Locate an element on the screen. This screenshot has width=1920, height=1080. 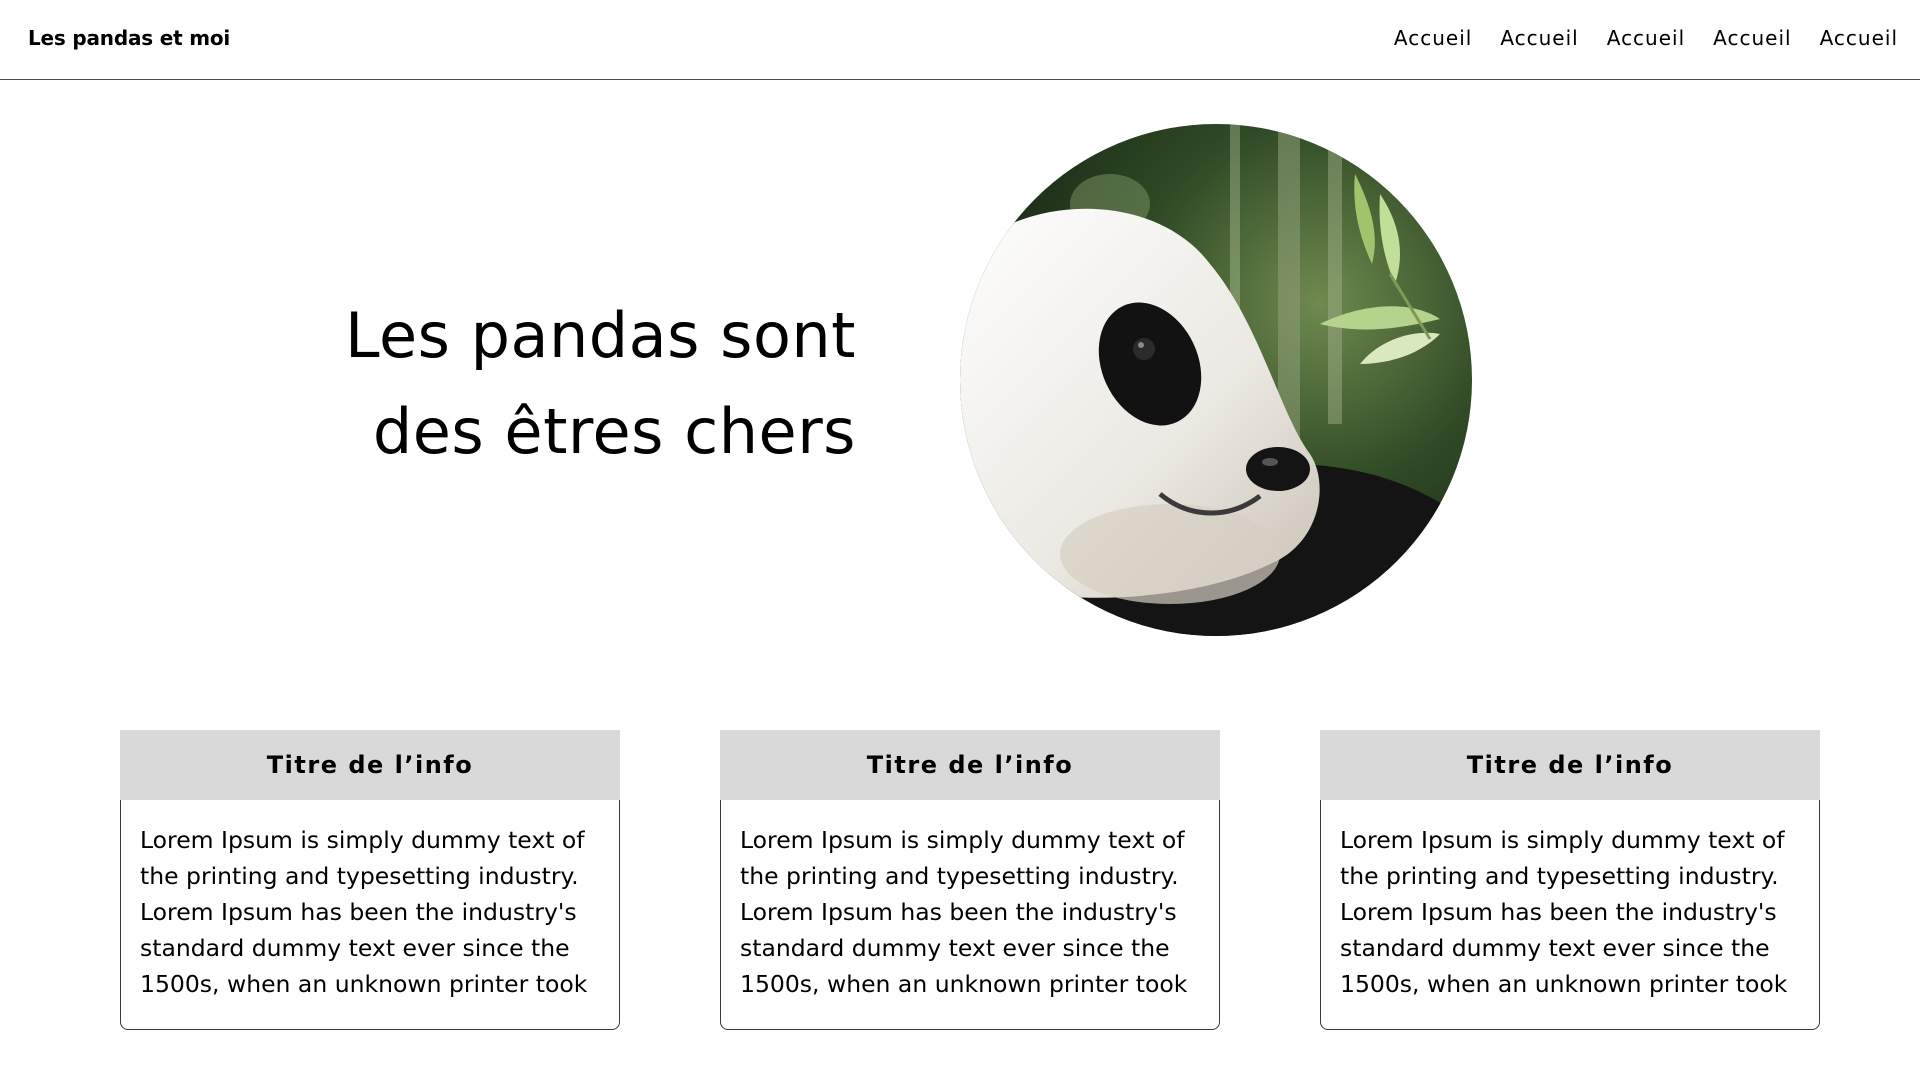
nav-link-accueil-1: Accueil is located at coordinates (1433, 38).